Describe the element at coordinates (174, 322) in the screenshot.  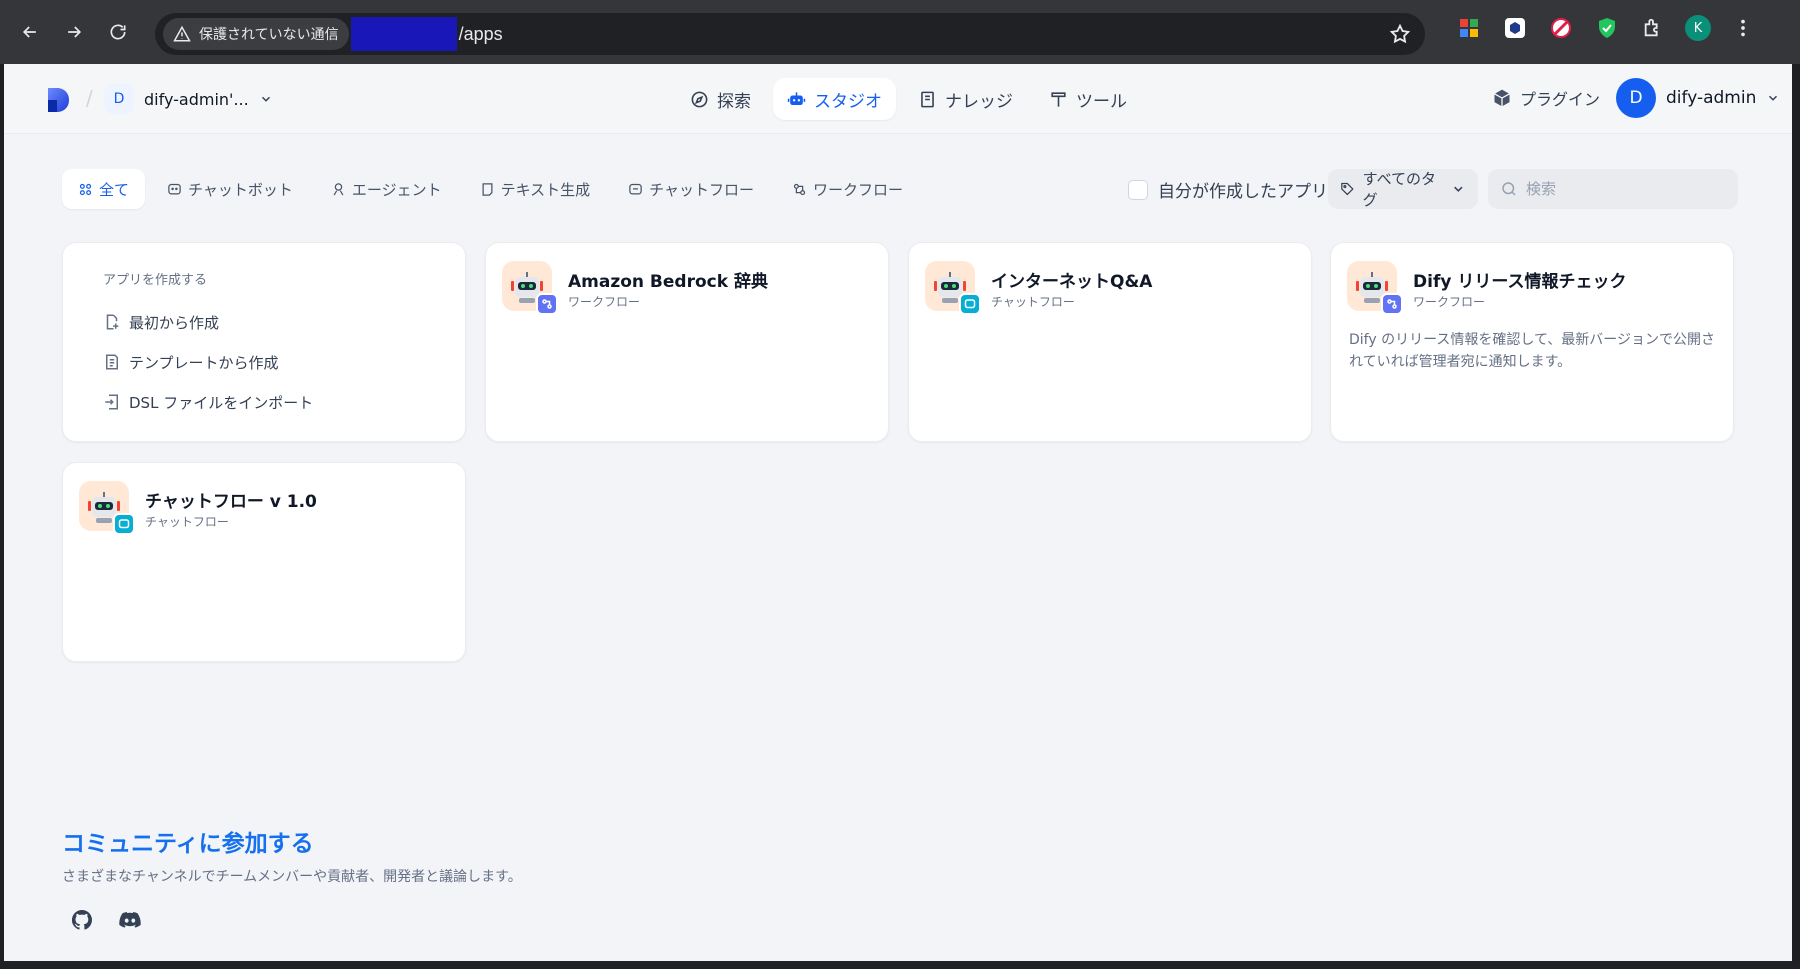
I see `create-blank-label: 最初から作成` at that location.